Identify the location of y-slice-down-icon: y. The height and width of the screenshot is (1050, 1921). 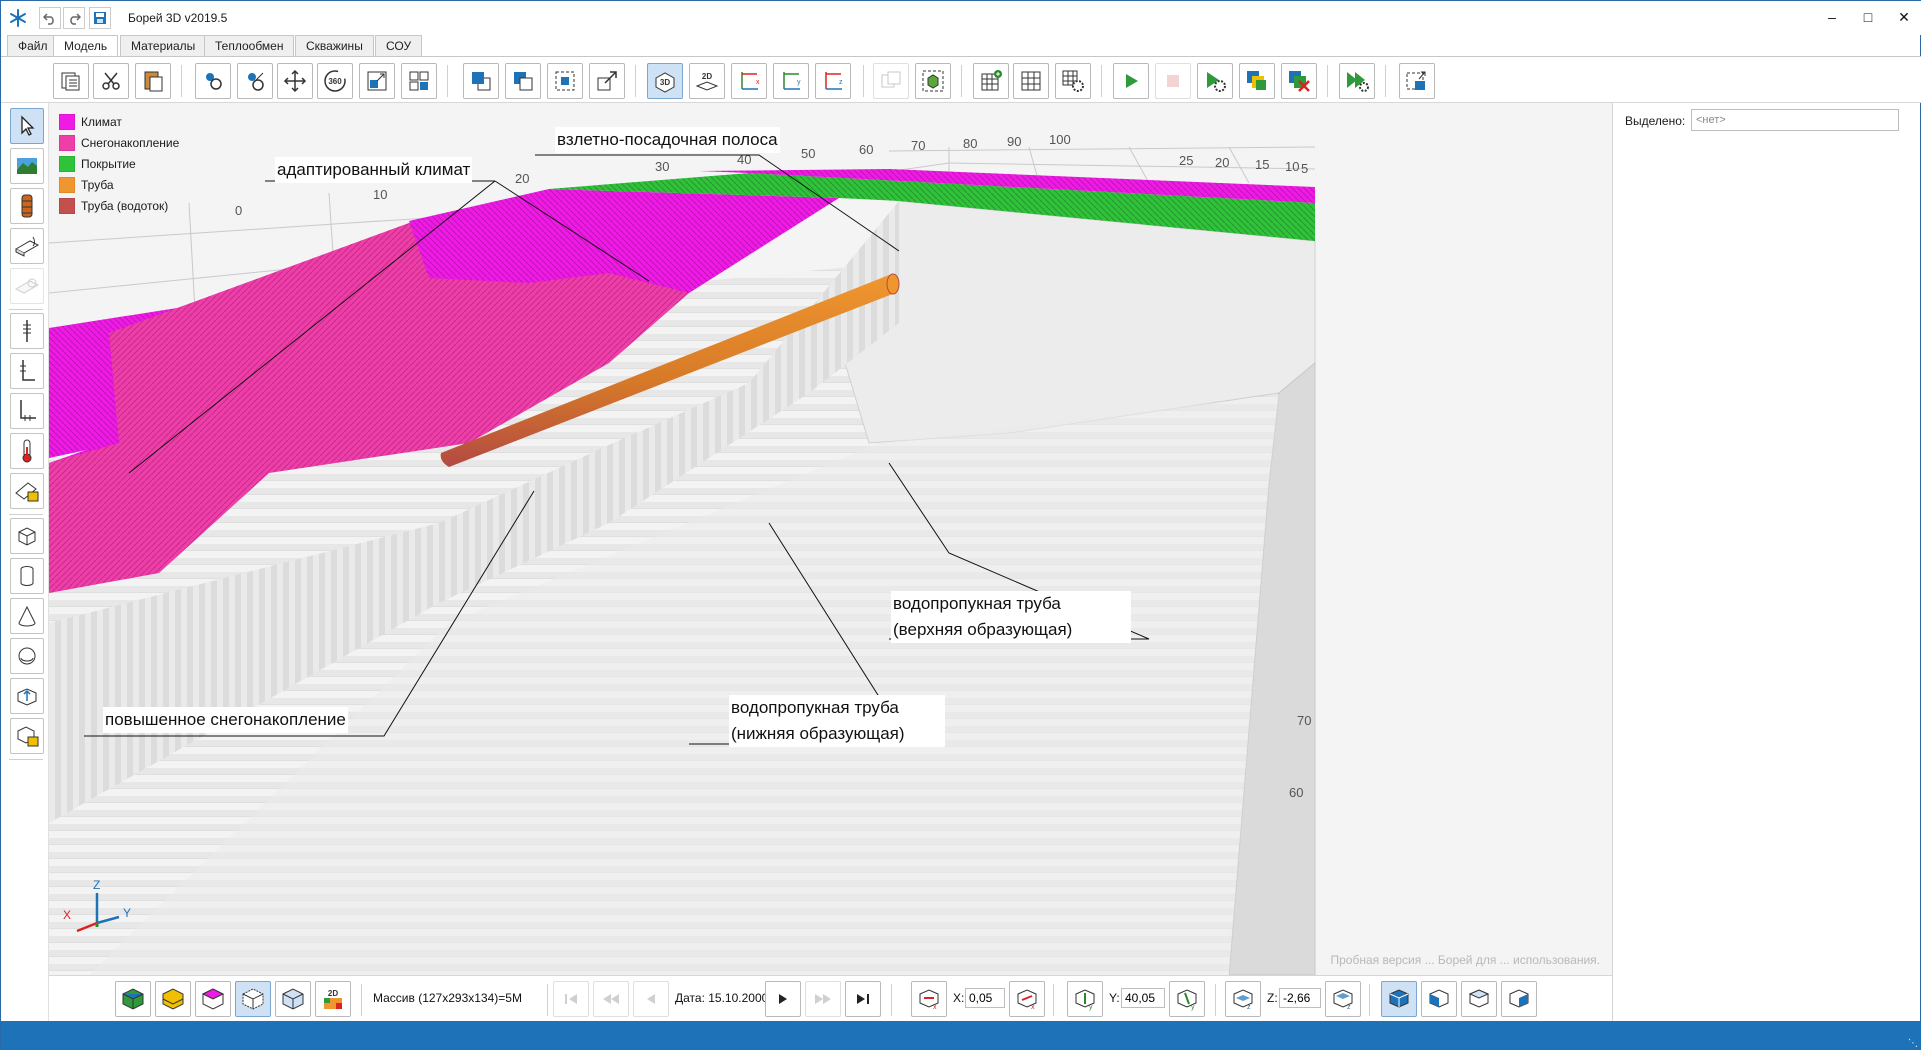
(1085, 999).